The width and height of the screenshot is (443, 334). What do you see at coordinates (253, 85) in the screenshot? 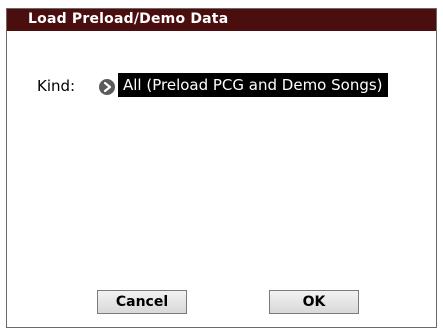
I see `kind-select: All (Preload PCG and Demo Songs)` at bounding box center [253, 85].